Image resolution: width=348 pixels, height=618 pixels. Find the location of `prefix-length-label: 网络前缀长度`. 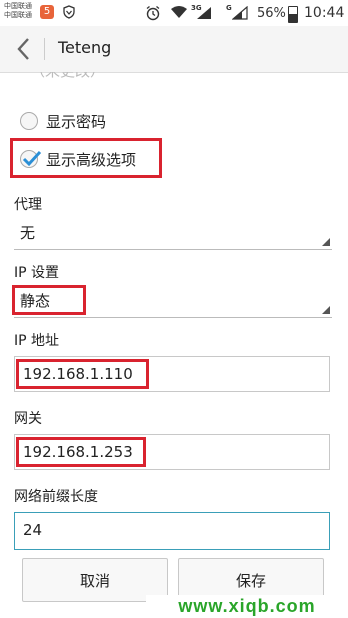

prefix-length-label: 网络前缀长度 is located at coordinates (56, 497).